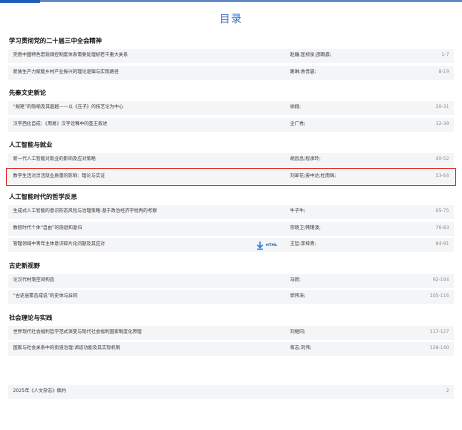 This screenshot has height=430, width=462. I want to click on entry-authors: 宗晓卫;韩瑾澳;, so click(305, 228).